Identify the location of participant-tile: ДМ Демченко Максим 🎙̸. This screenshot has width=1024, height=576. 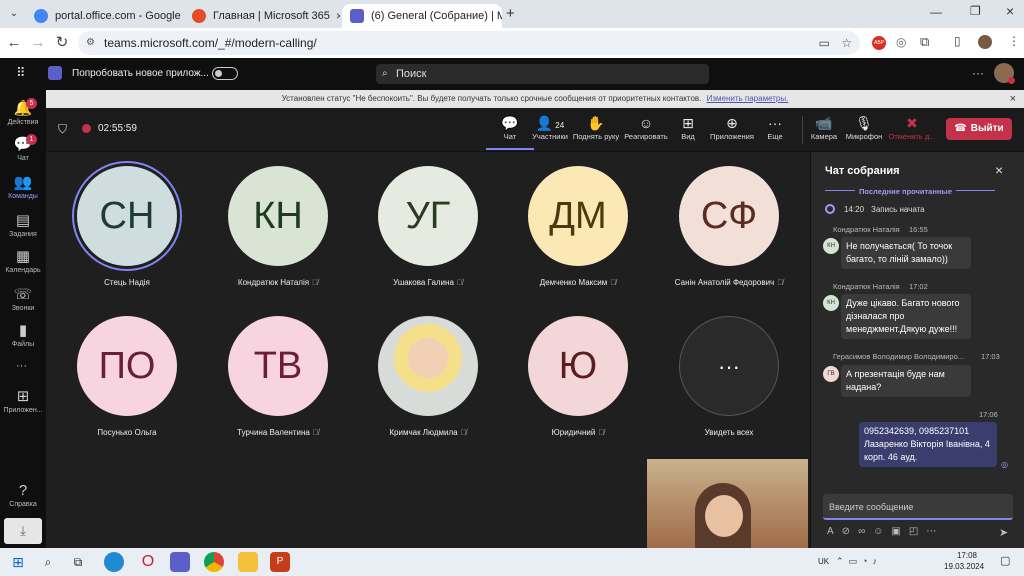
(578, 224).